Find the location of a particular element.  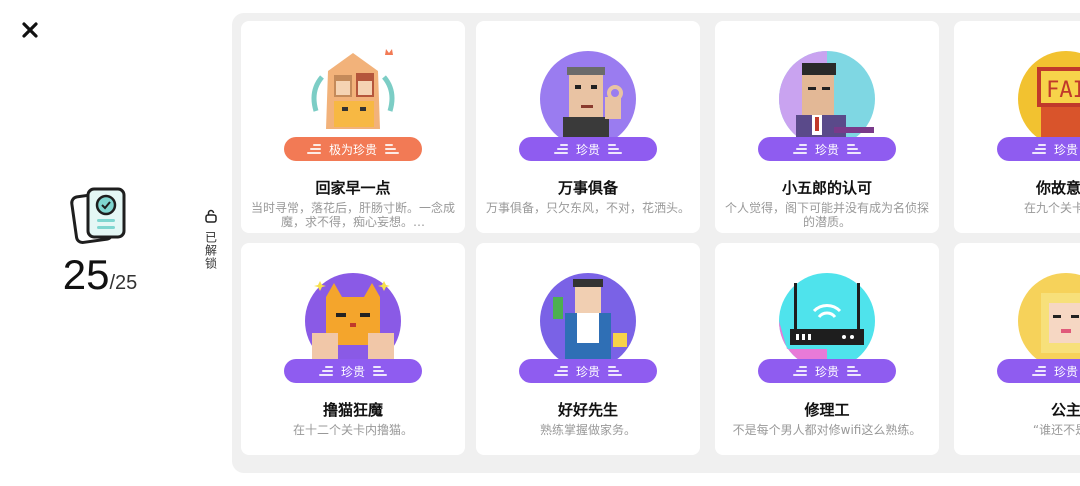

achievement-card: 珍贵 小五郎的认可 个人觉得，阁下可能并没有成为名侦探的潜质。 is located at coordinates (827, 127).